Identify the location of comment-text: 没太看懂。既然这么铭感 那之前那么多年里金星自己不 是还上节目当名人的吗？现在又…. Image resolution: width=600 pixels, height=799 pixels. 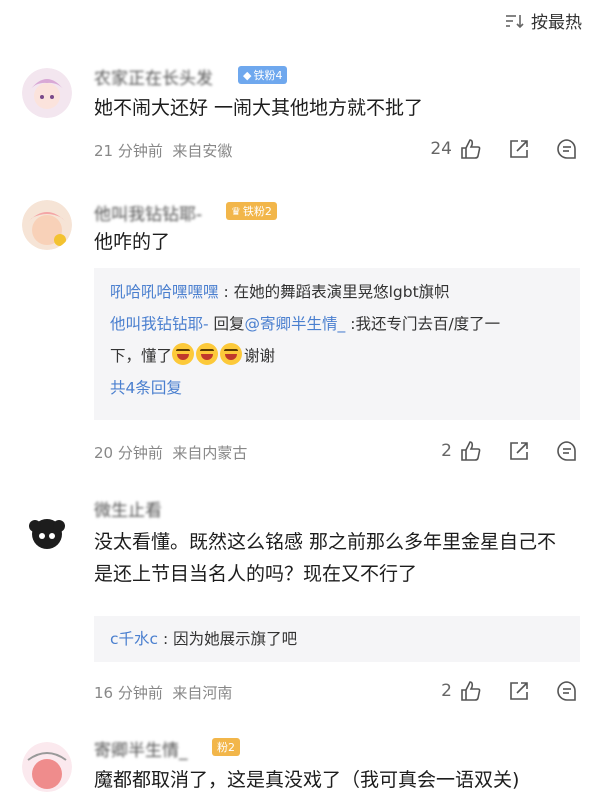
(325, 558).